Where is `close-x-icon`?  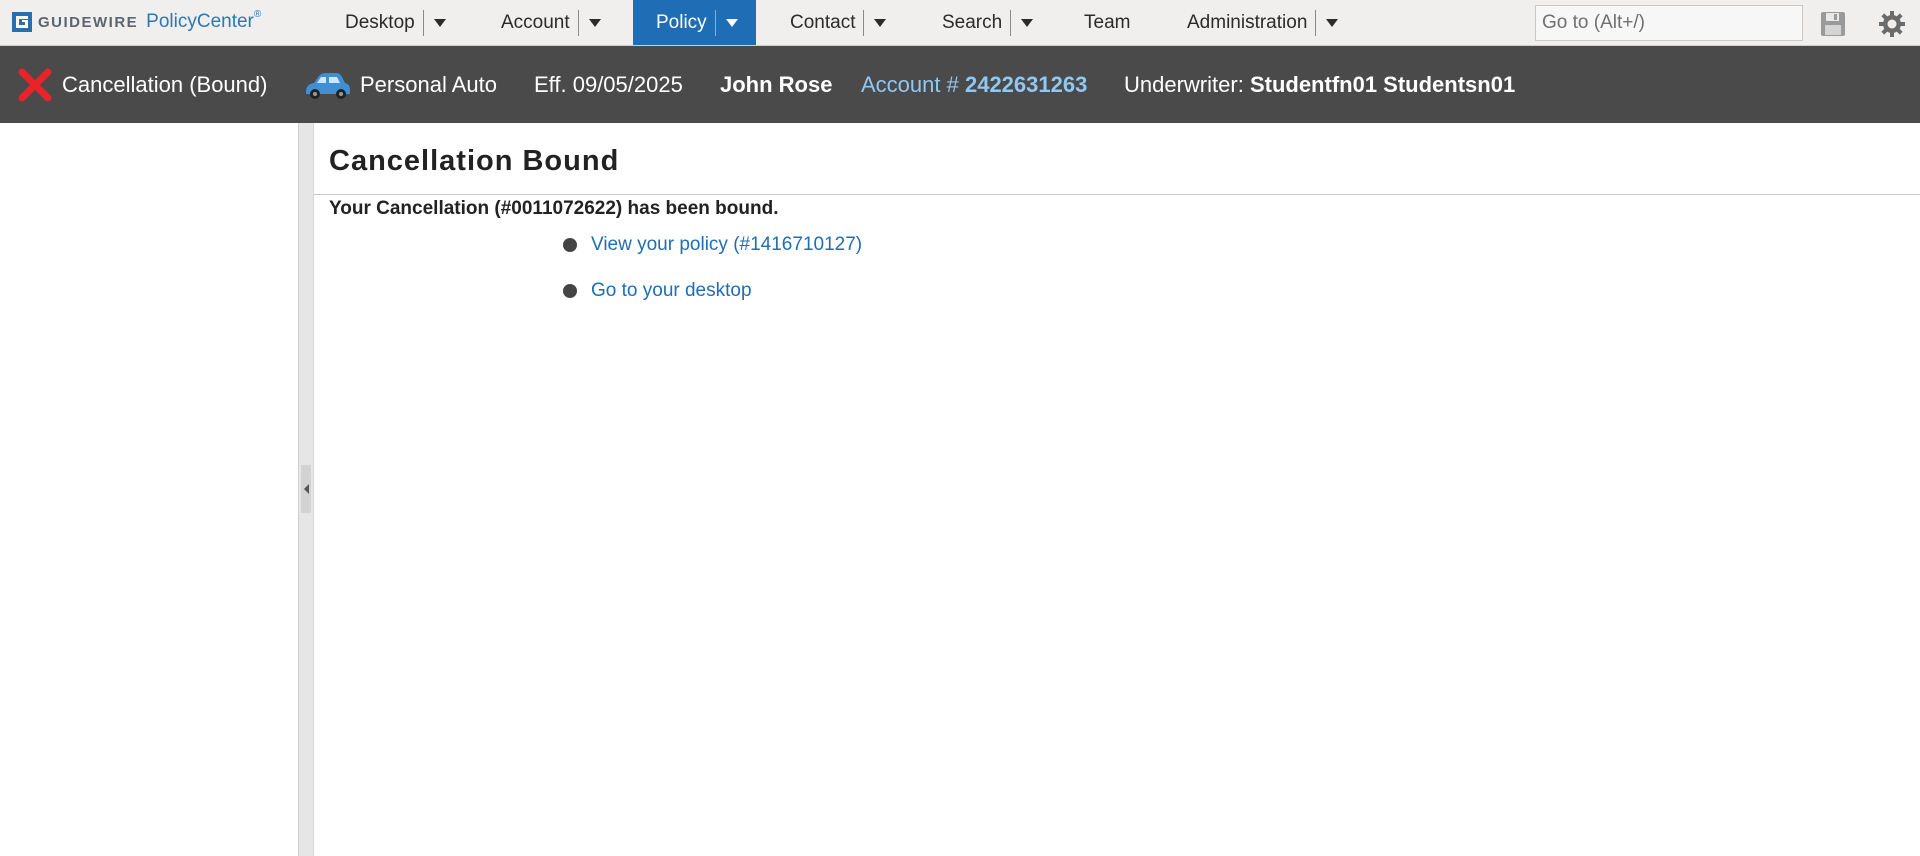
close-x-icon is located at coordinates (35, 84).